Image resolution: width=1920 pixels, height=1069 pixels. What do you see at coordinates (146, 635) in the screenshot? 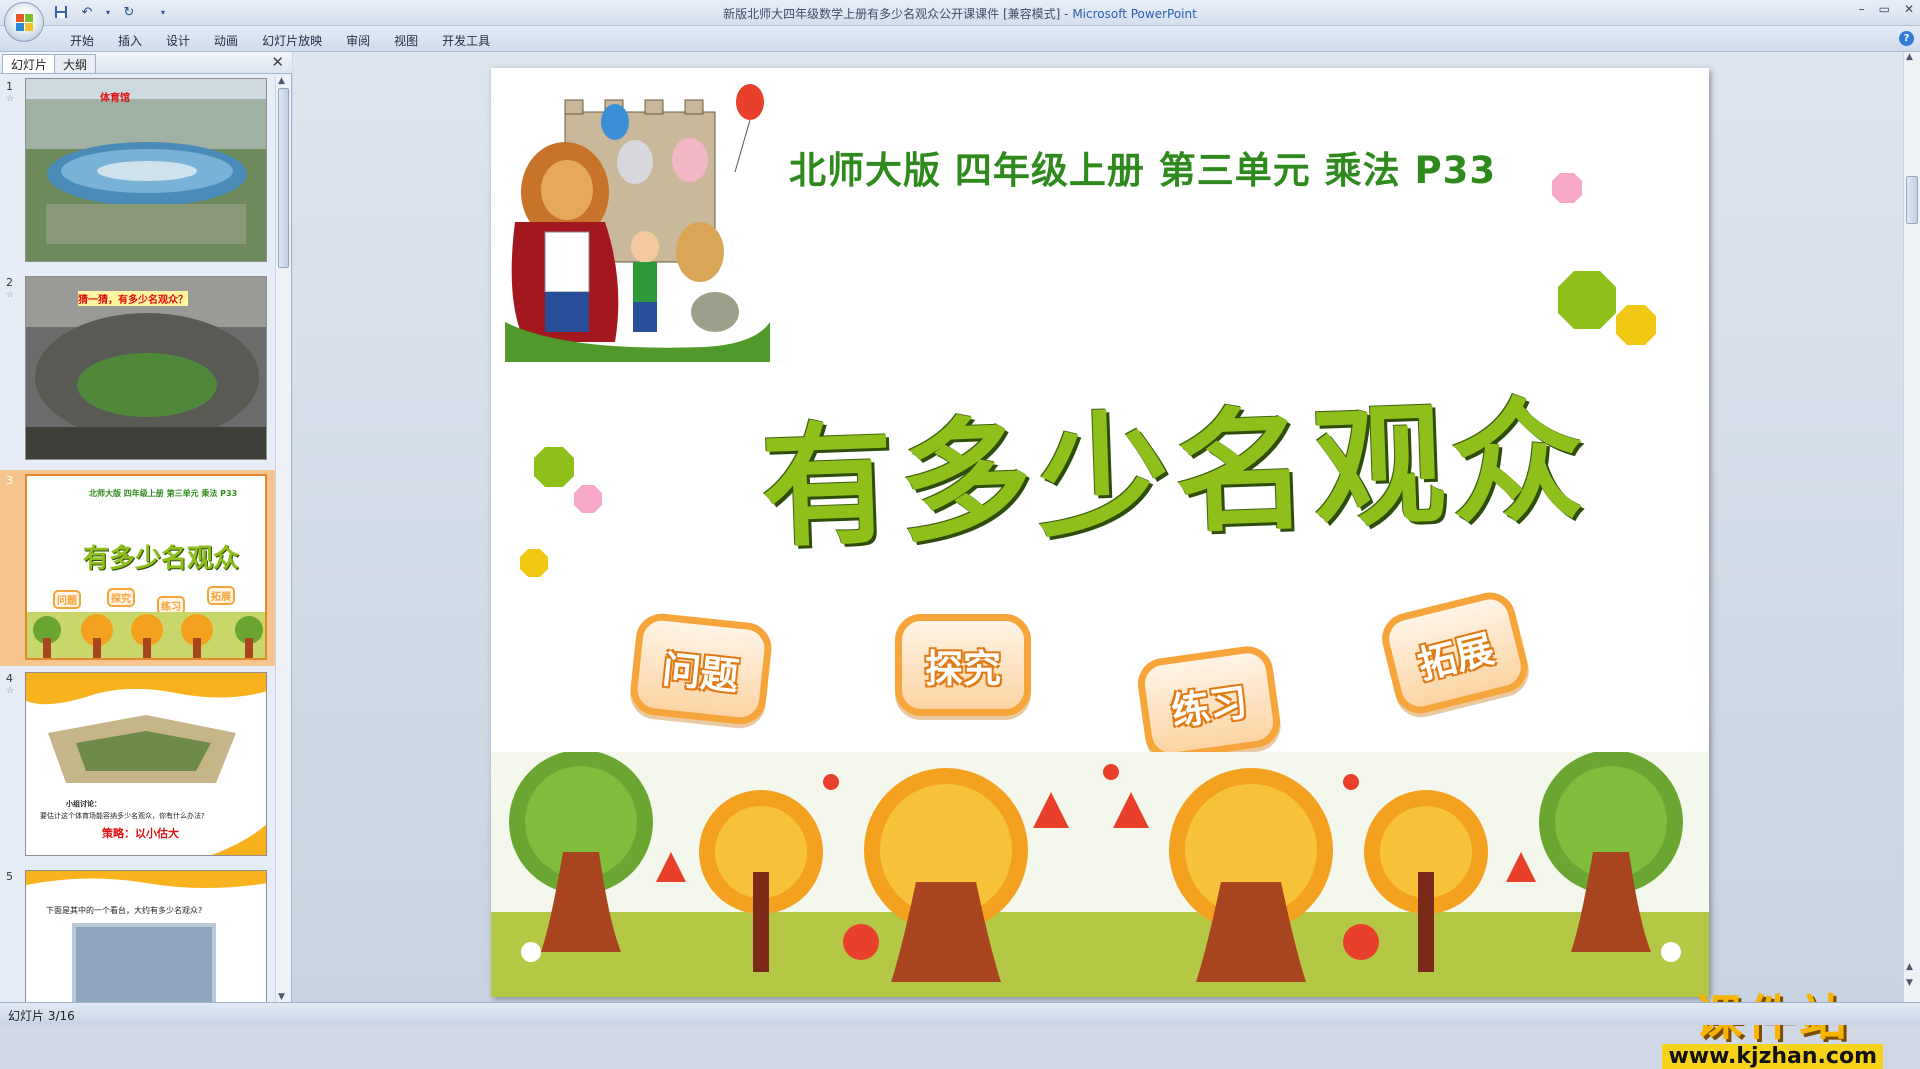
I see `trees-decoration` at bounding box center [146, 635].